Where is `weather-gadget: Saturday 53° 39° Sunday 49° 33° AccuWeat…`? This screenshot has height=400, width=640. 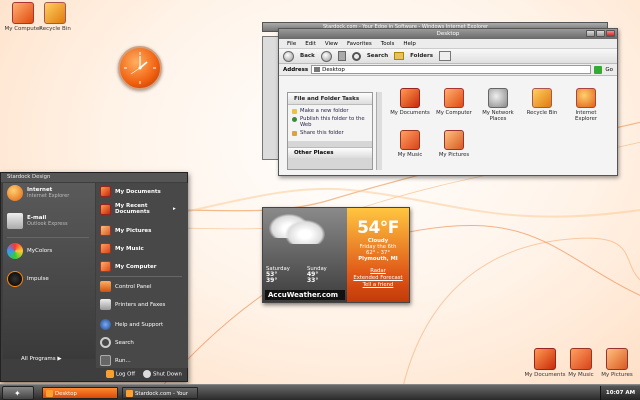
weather-gadget: Saturday 53° 39° Sunday 49° 33° AccuWeat… is located at coordinates (336, 255).